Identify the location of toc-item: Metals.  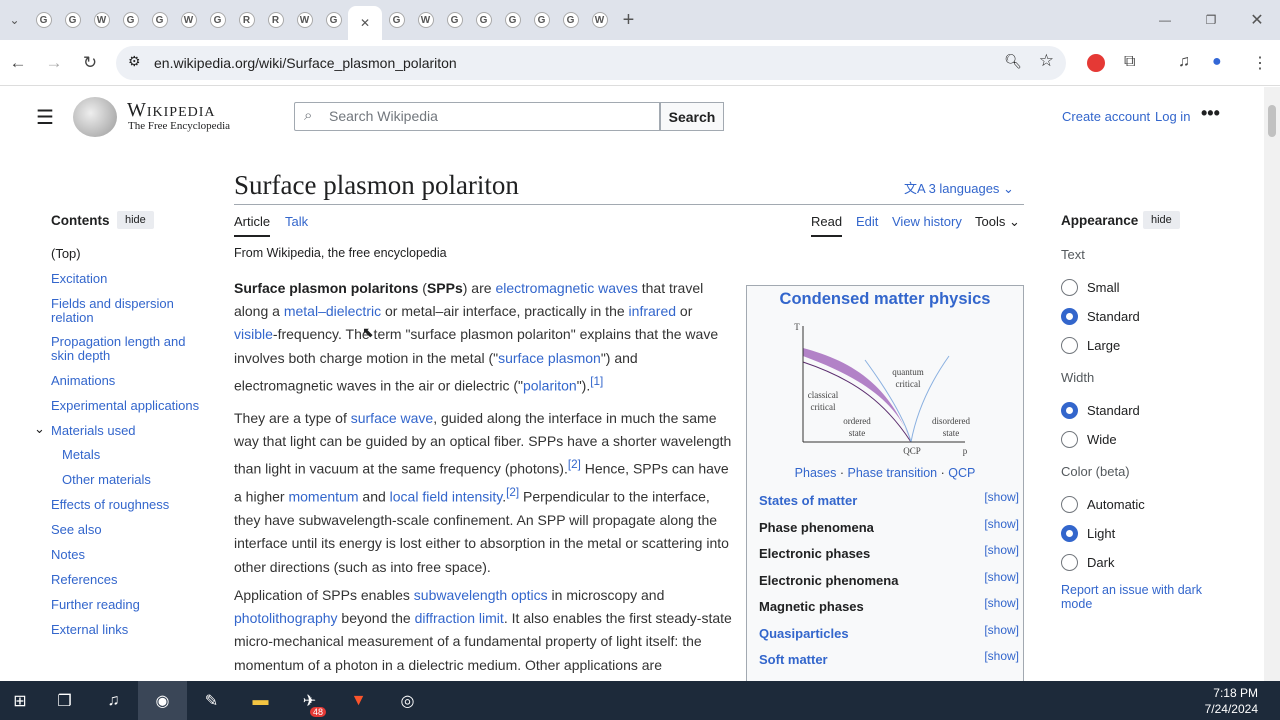
(137, 455).